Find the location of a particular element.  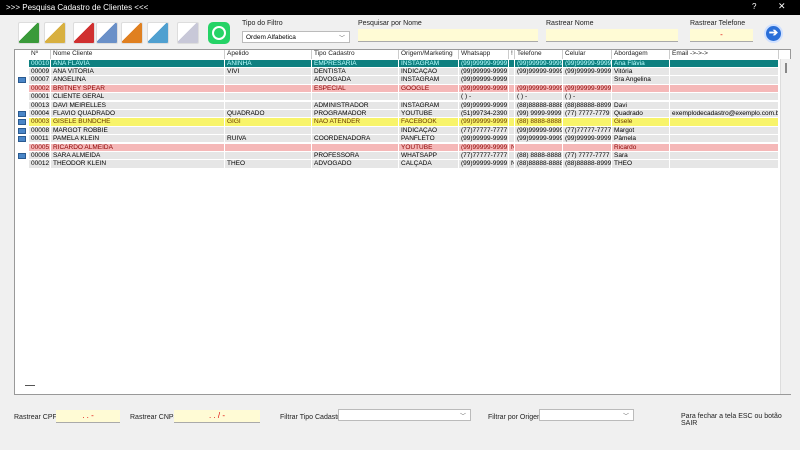

column-header: Email ->->-> is located at coordinates (724, 54).